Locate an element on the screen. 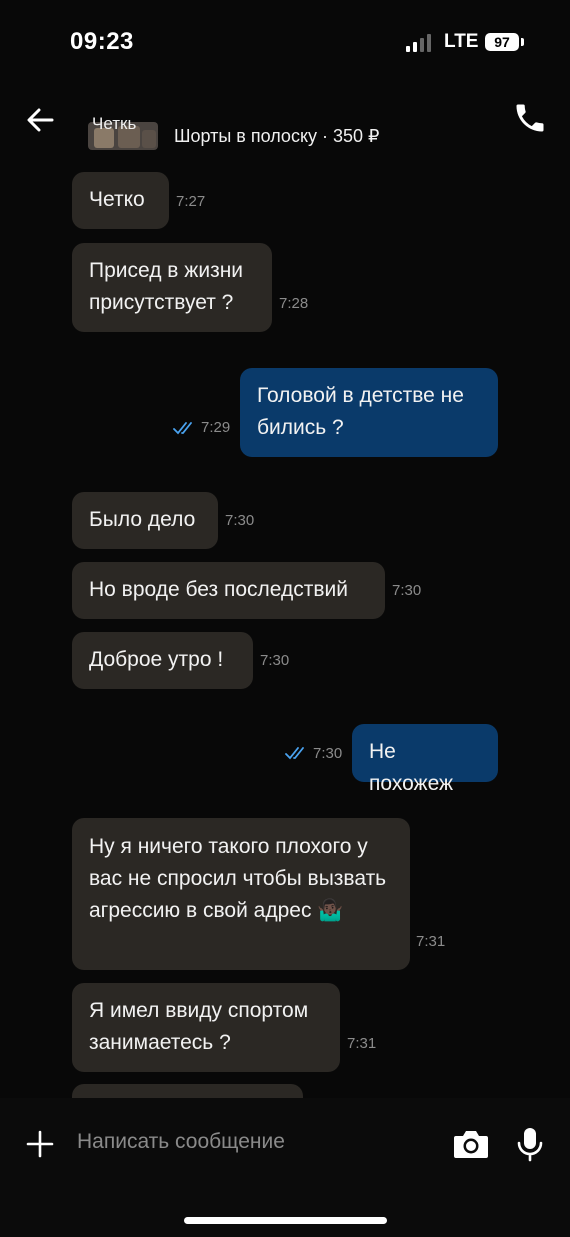 This screenshot has height=1237, width=570. contact-name: Четкь is located at coordinates (114, 124).